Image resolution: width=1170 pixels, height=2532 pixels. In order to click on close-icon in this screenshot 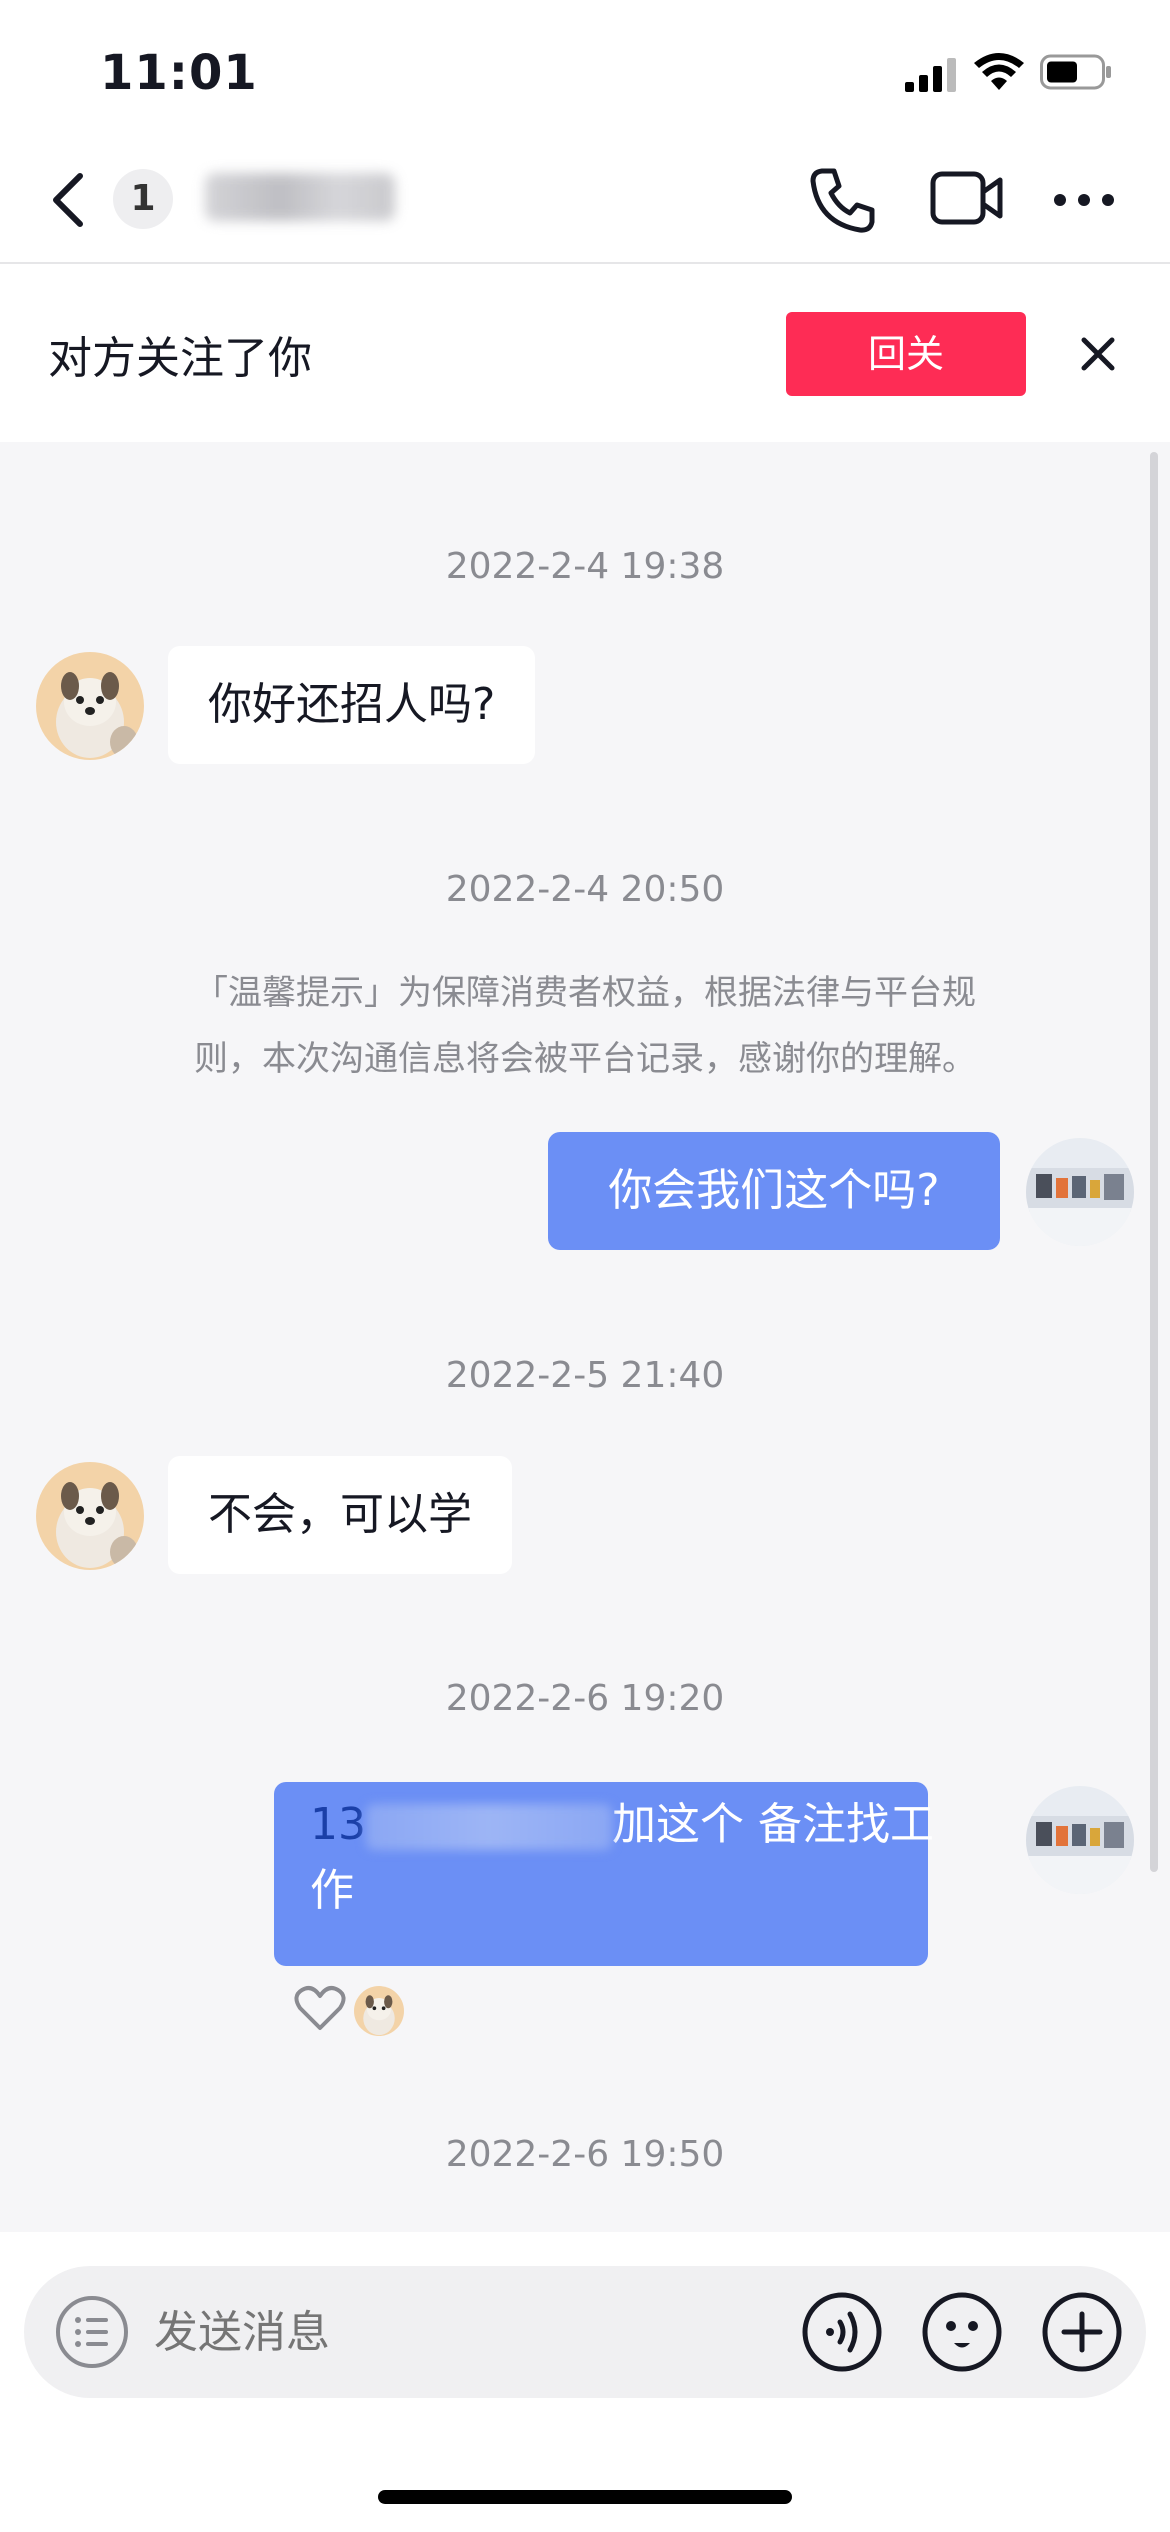, I will do `click(1098, 354)`.